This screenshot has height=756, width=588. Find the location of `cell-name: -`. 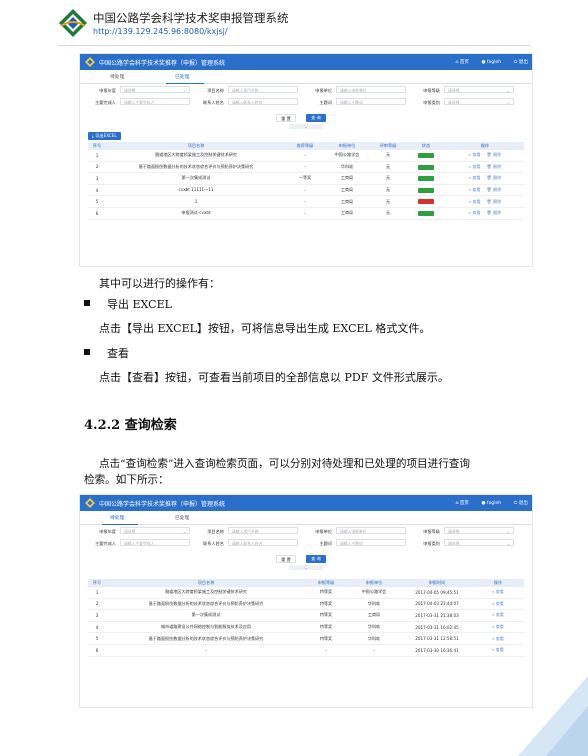

cell-name: - is located at coordinates (206, 650).